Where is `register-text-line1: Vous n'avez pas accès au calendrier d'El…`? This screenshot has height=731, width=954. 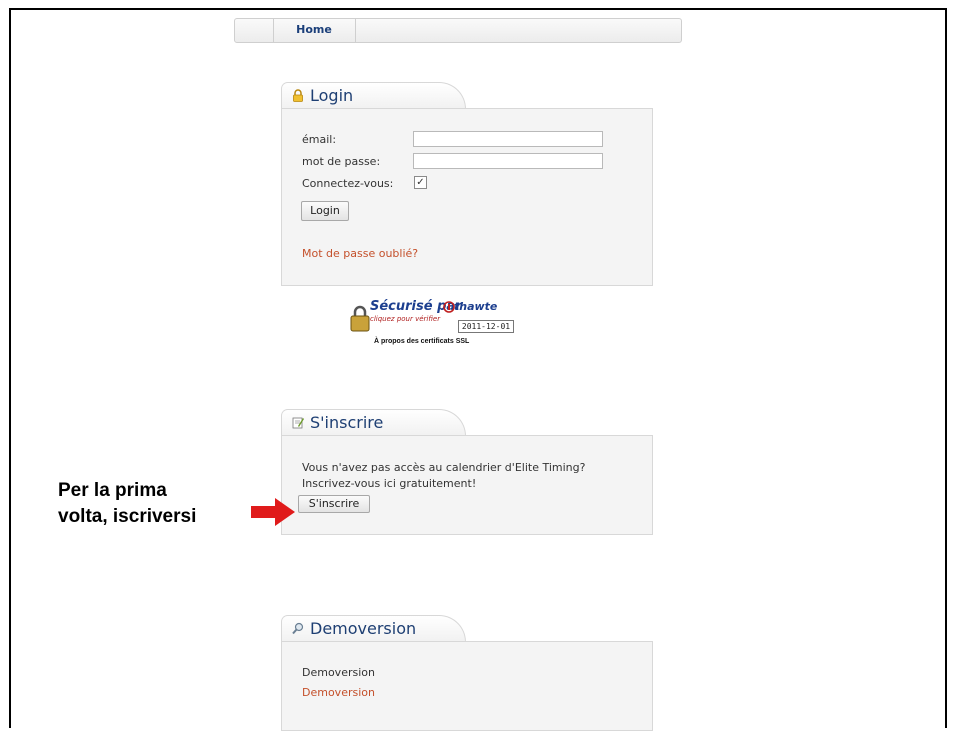
register-text-line1: Vous n'avez pas accès au calendrier d'El… is located at coordinates (444, 467).